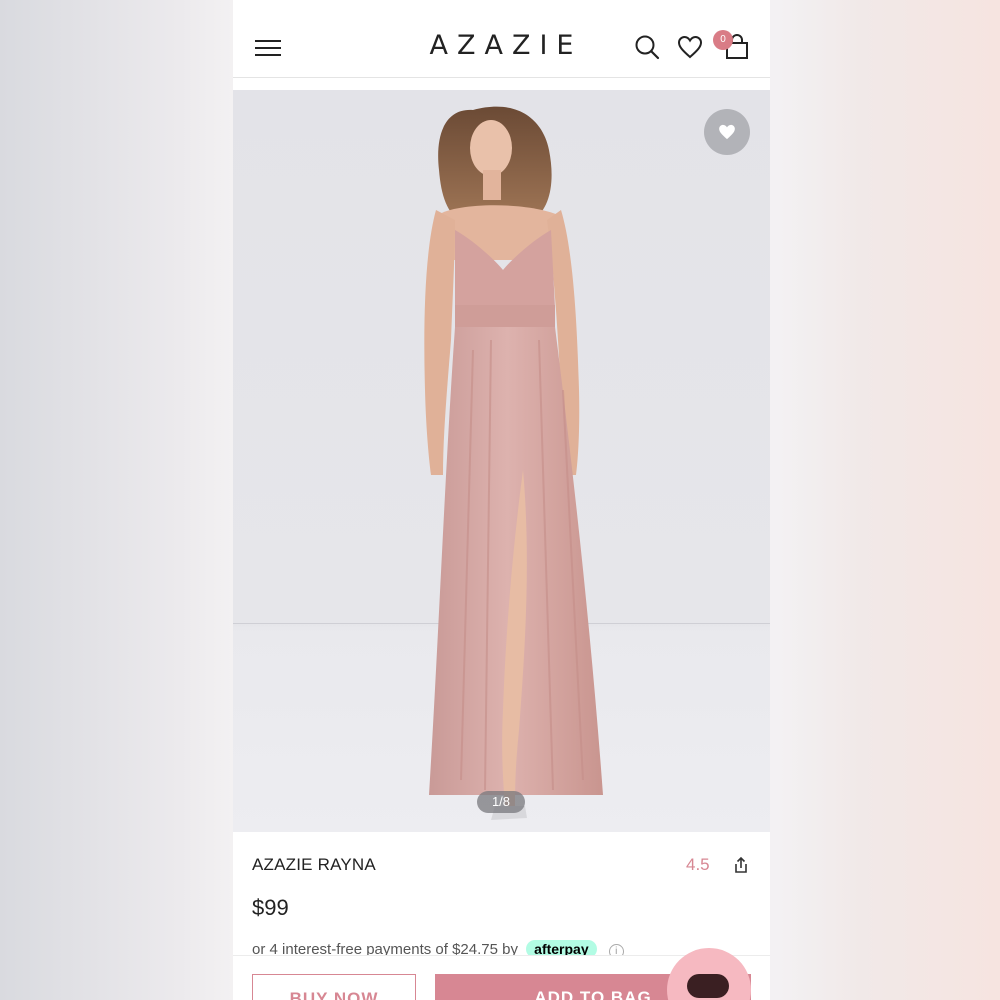 This screenshot has height=1000, width=1000. Describe the element at coordinates (501, 802) in the screenshot. I see `image-pager: 1/8` at that location.